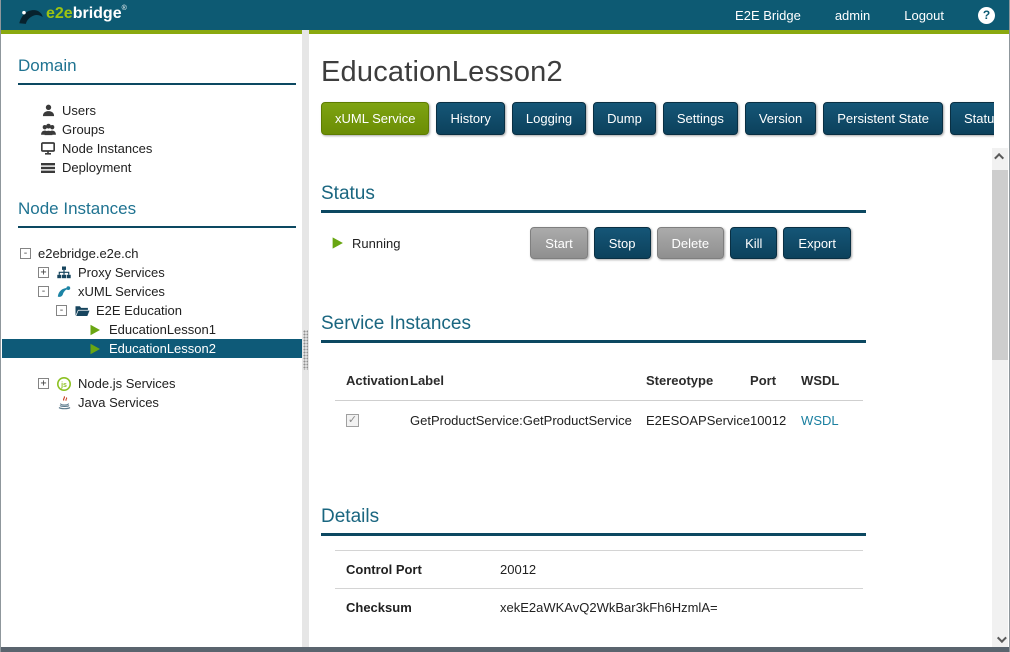  What do you see at coordinates (162, 348) in the screenshot?
I see `tree-node-label: EducationLesson2` at bounding box center [162, 348].